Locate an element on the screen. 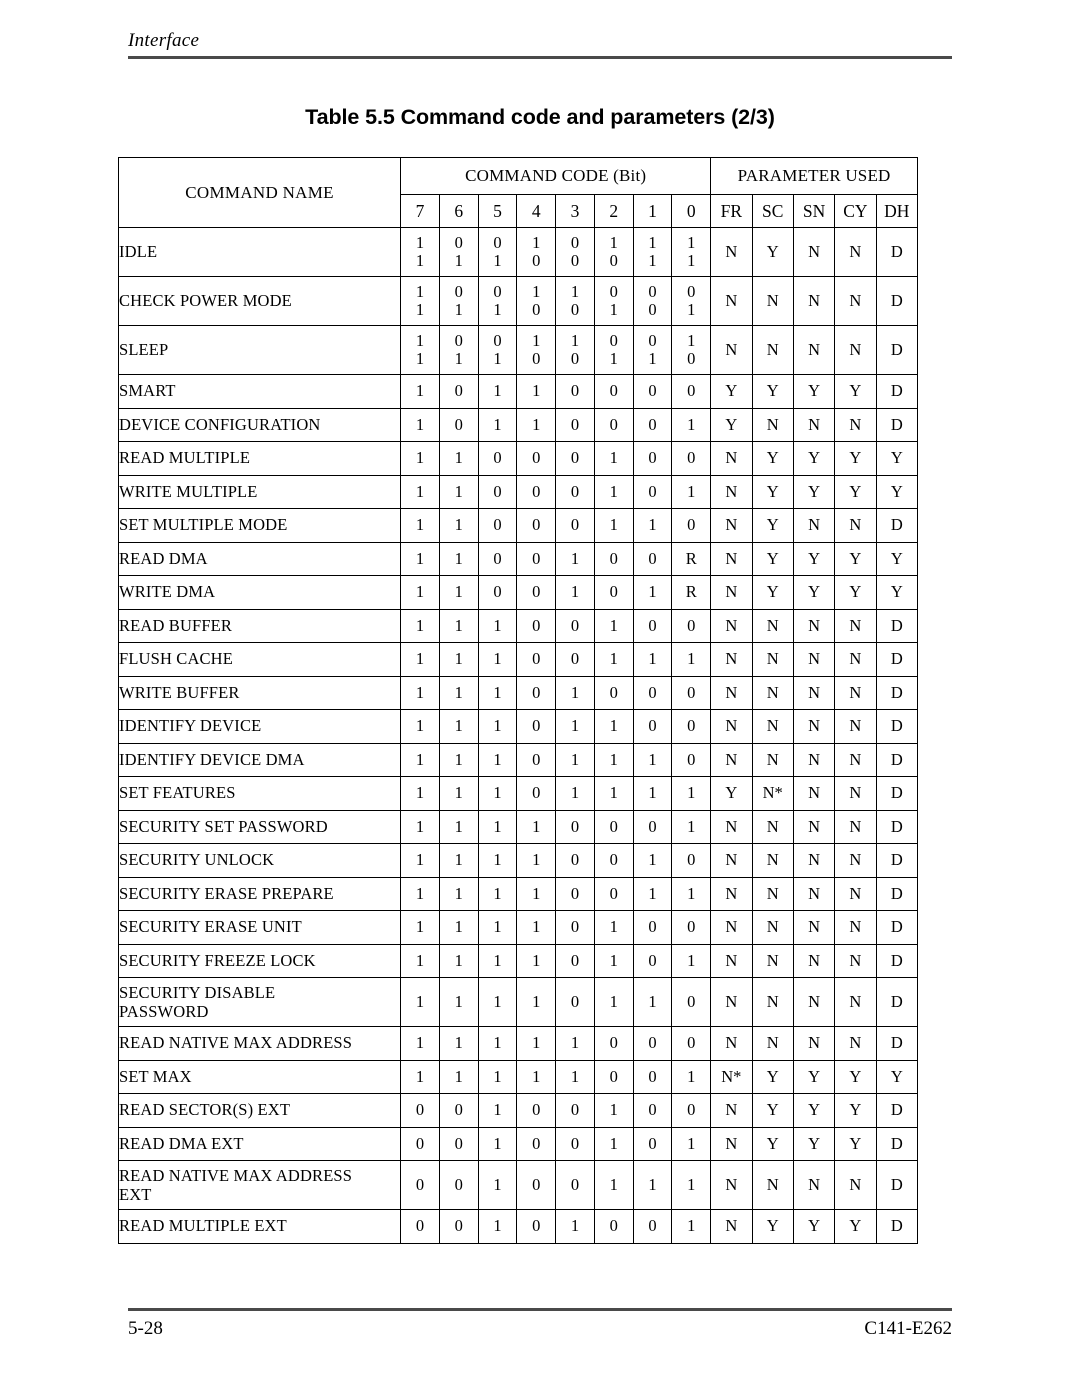 The height and width of the screenshot is (1397, 1080). header-bit-2: 2 is located at coordinates (613, 211).